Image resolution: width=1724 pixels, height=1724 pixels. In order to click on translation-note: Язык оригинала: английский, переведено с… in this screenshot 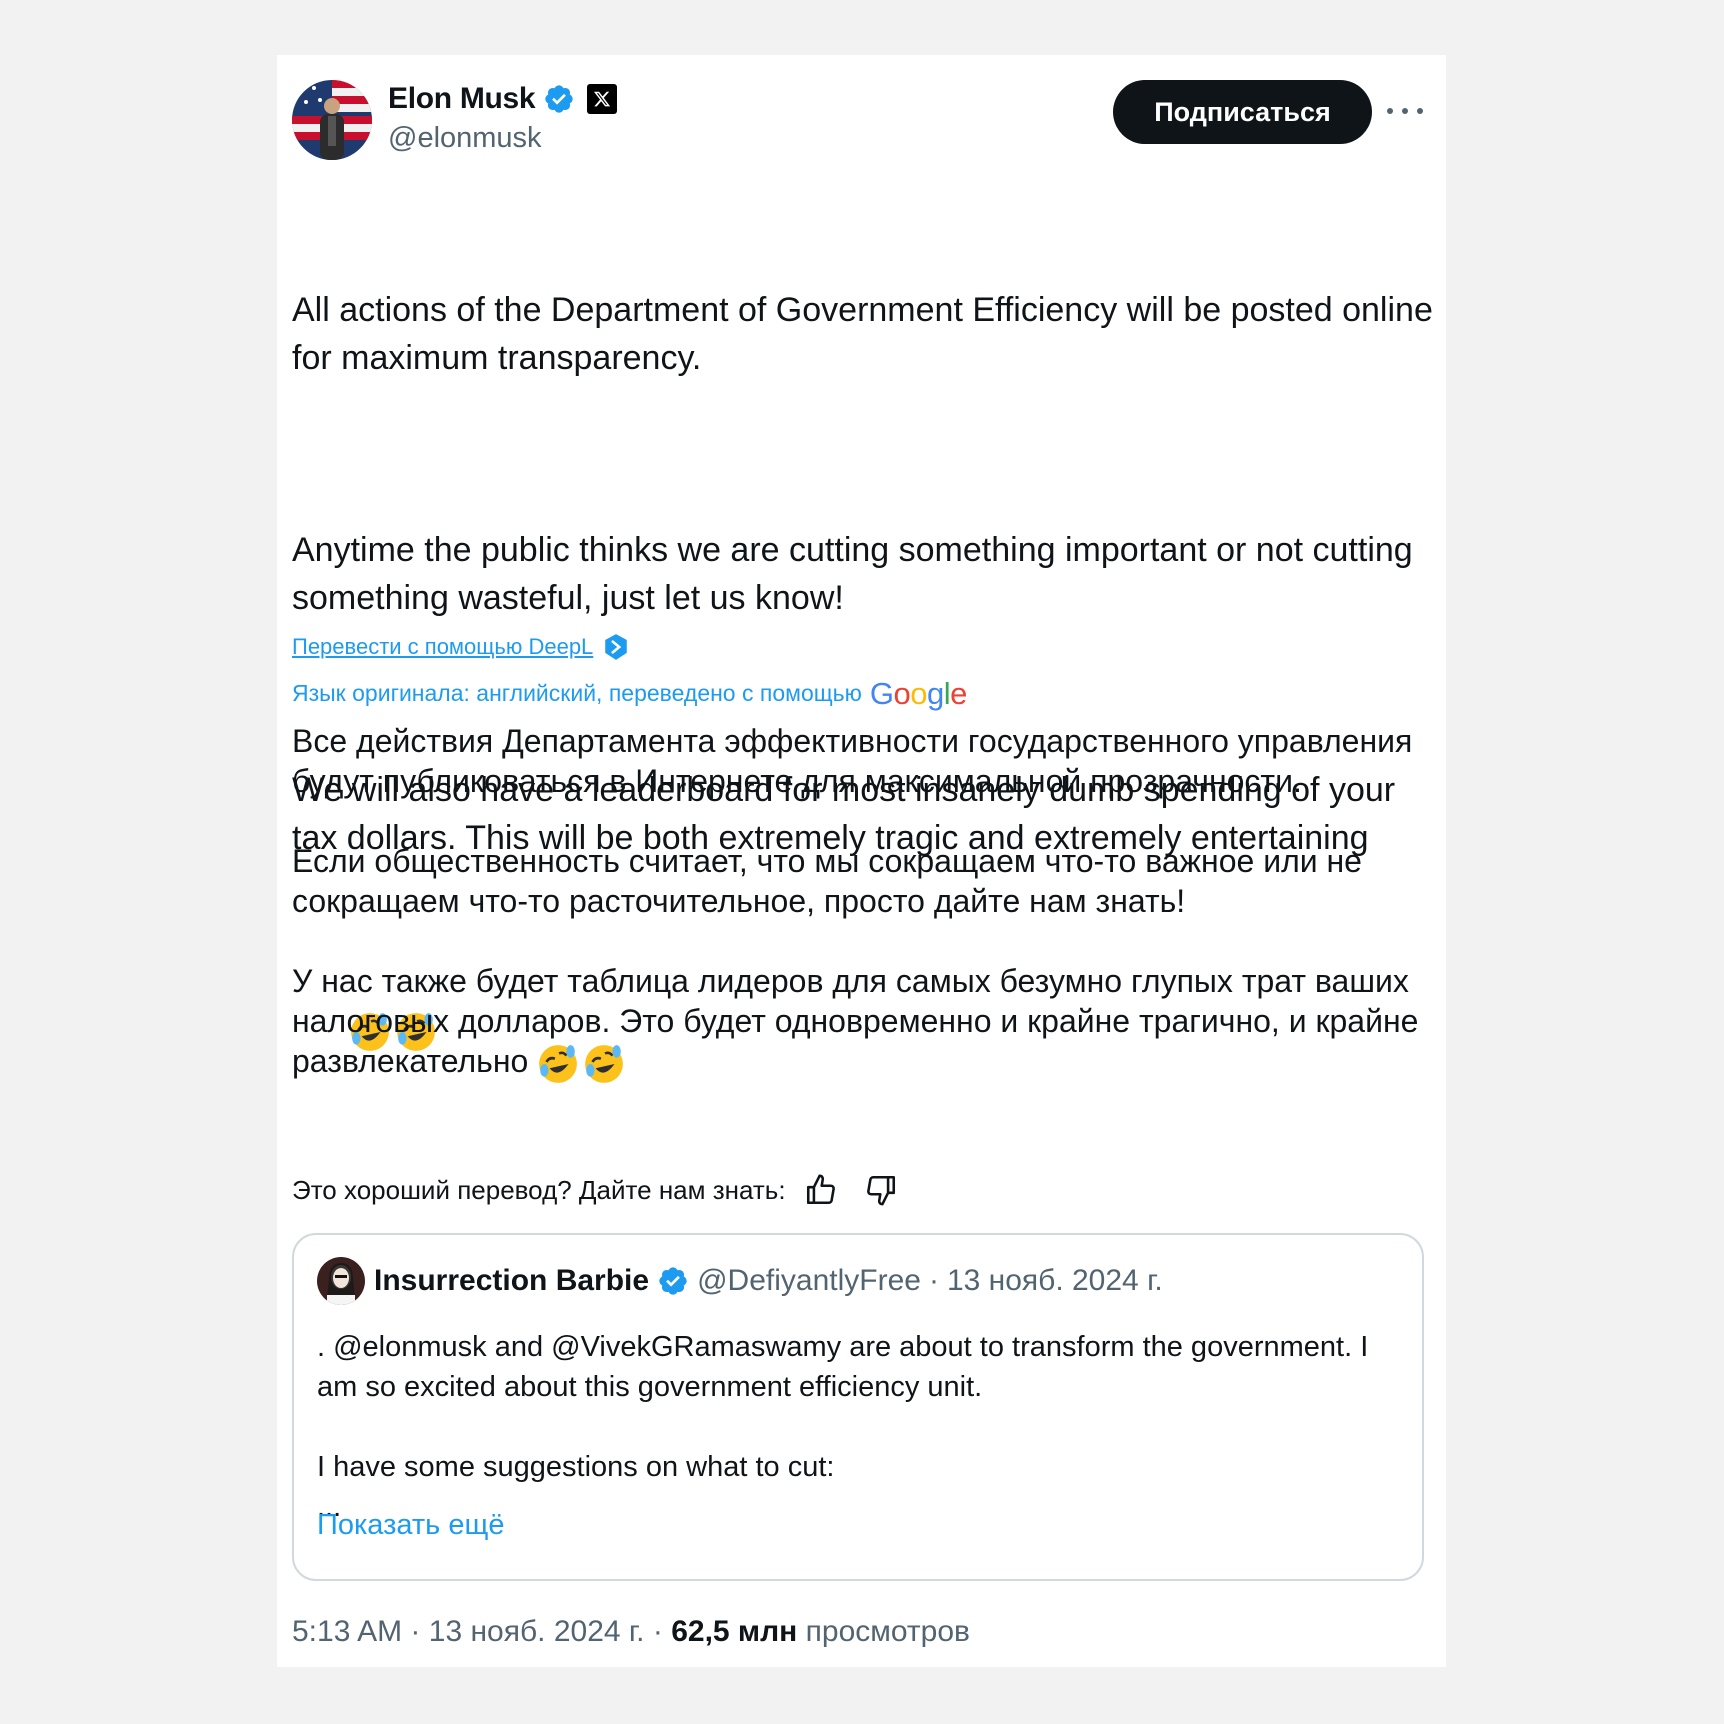, I will do `click(629, 693)`.